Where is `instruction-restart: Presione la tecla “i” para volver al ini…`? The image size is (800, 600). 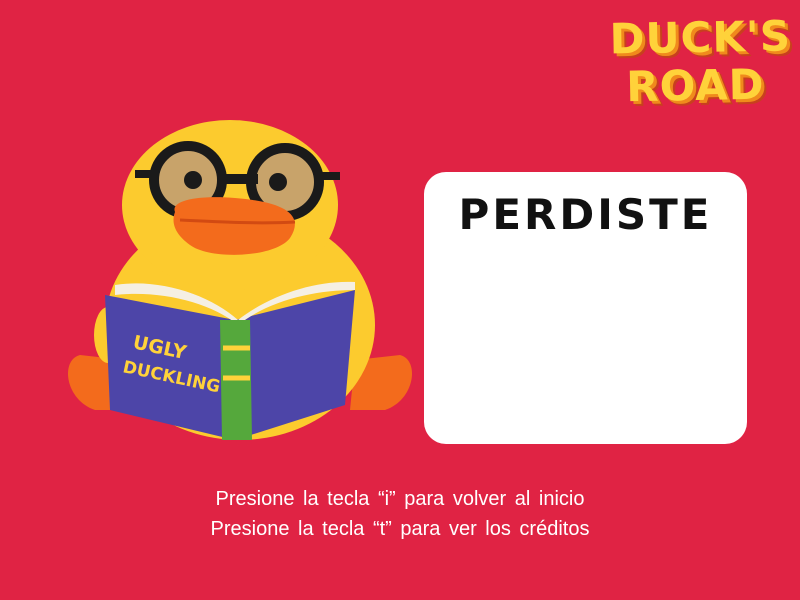 instruction-restart: Presione la tecla “i” para volver al ini… is located at coordinates (400, 499).